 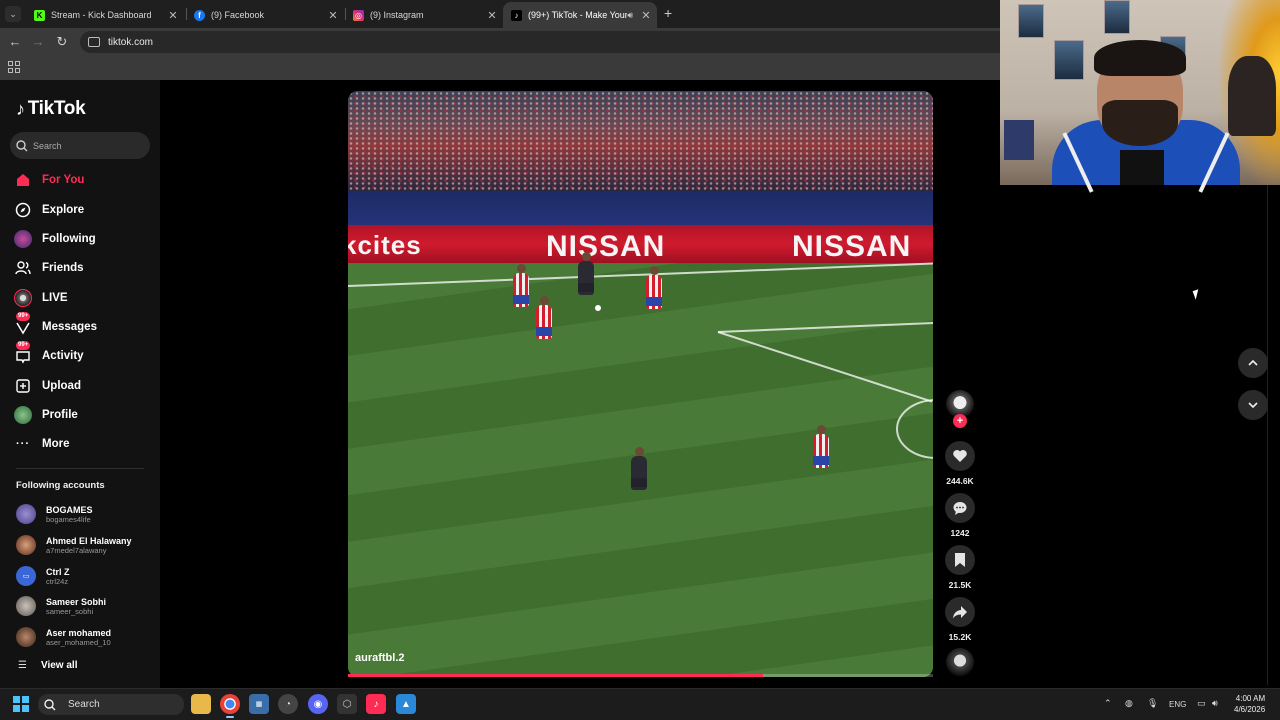 I want to click on football, so click(x=598, y=308).